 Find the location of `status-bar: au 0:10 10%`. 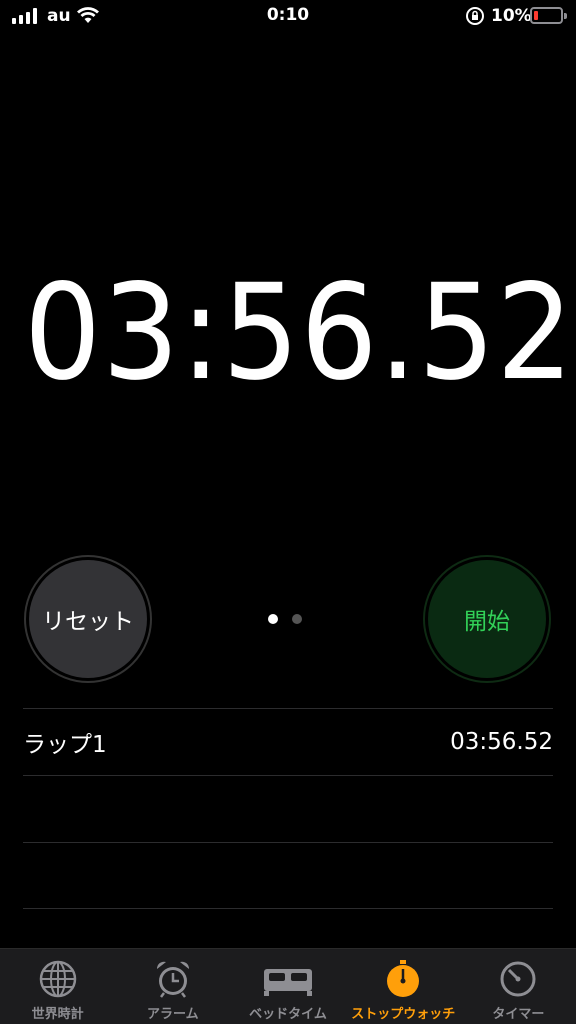

status-bar: au 0:10 10% is located at coordinates (288, 17).